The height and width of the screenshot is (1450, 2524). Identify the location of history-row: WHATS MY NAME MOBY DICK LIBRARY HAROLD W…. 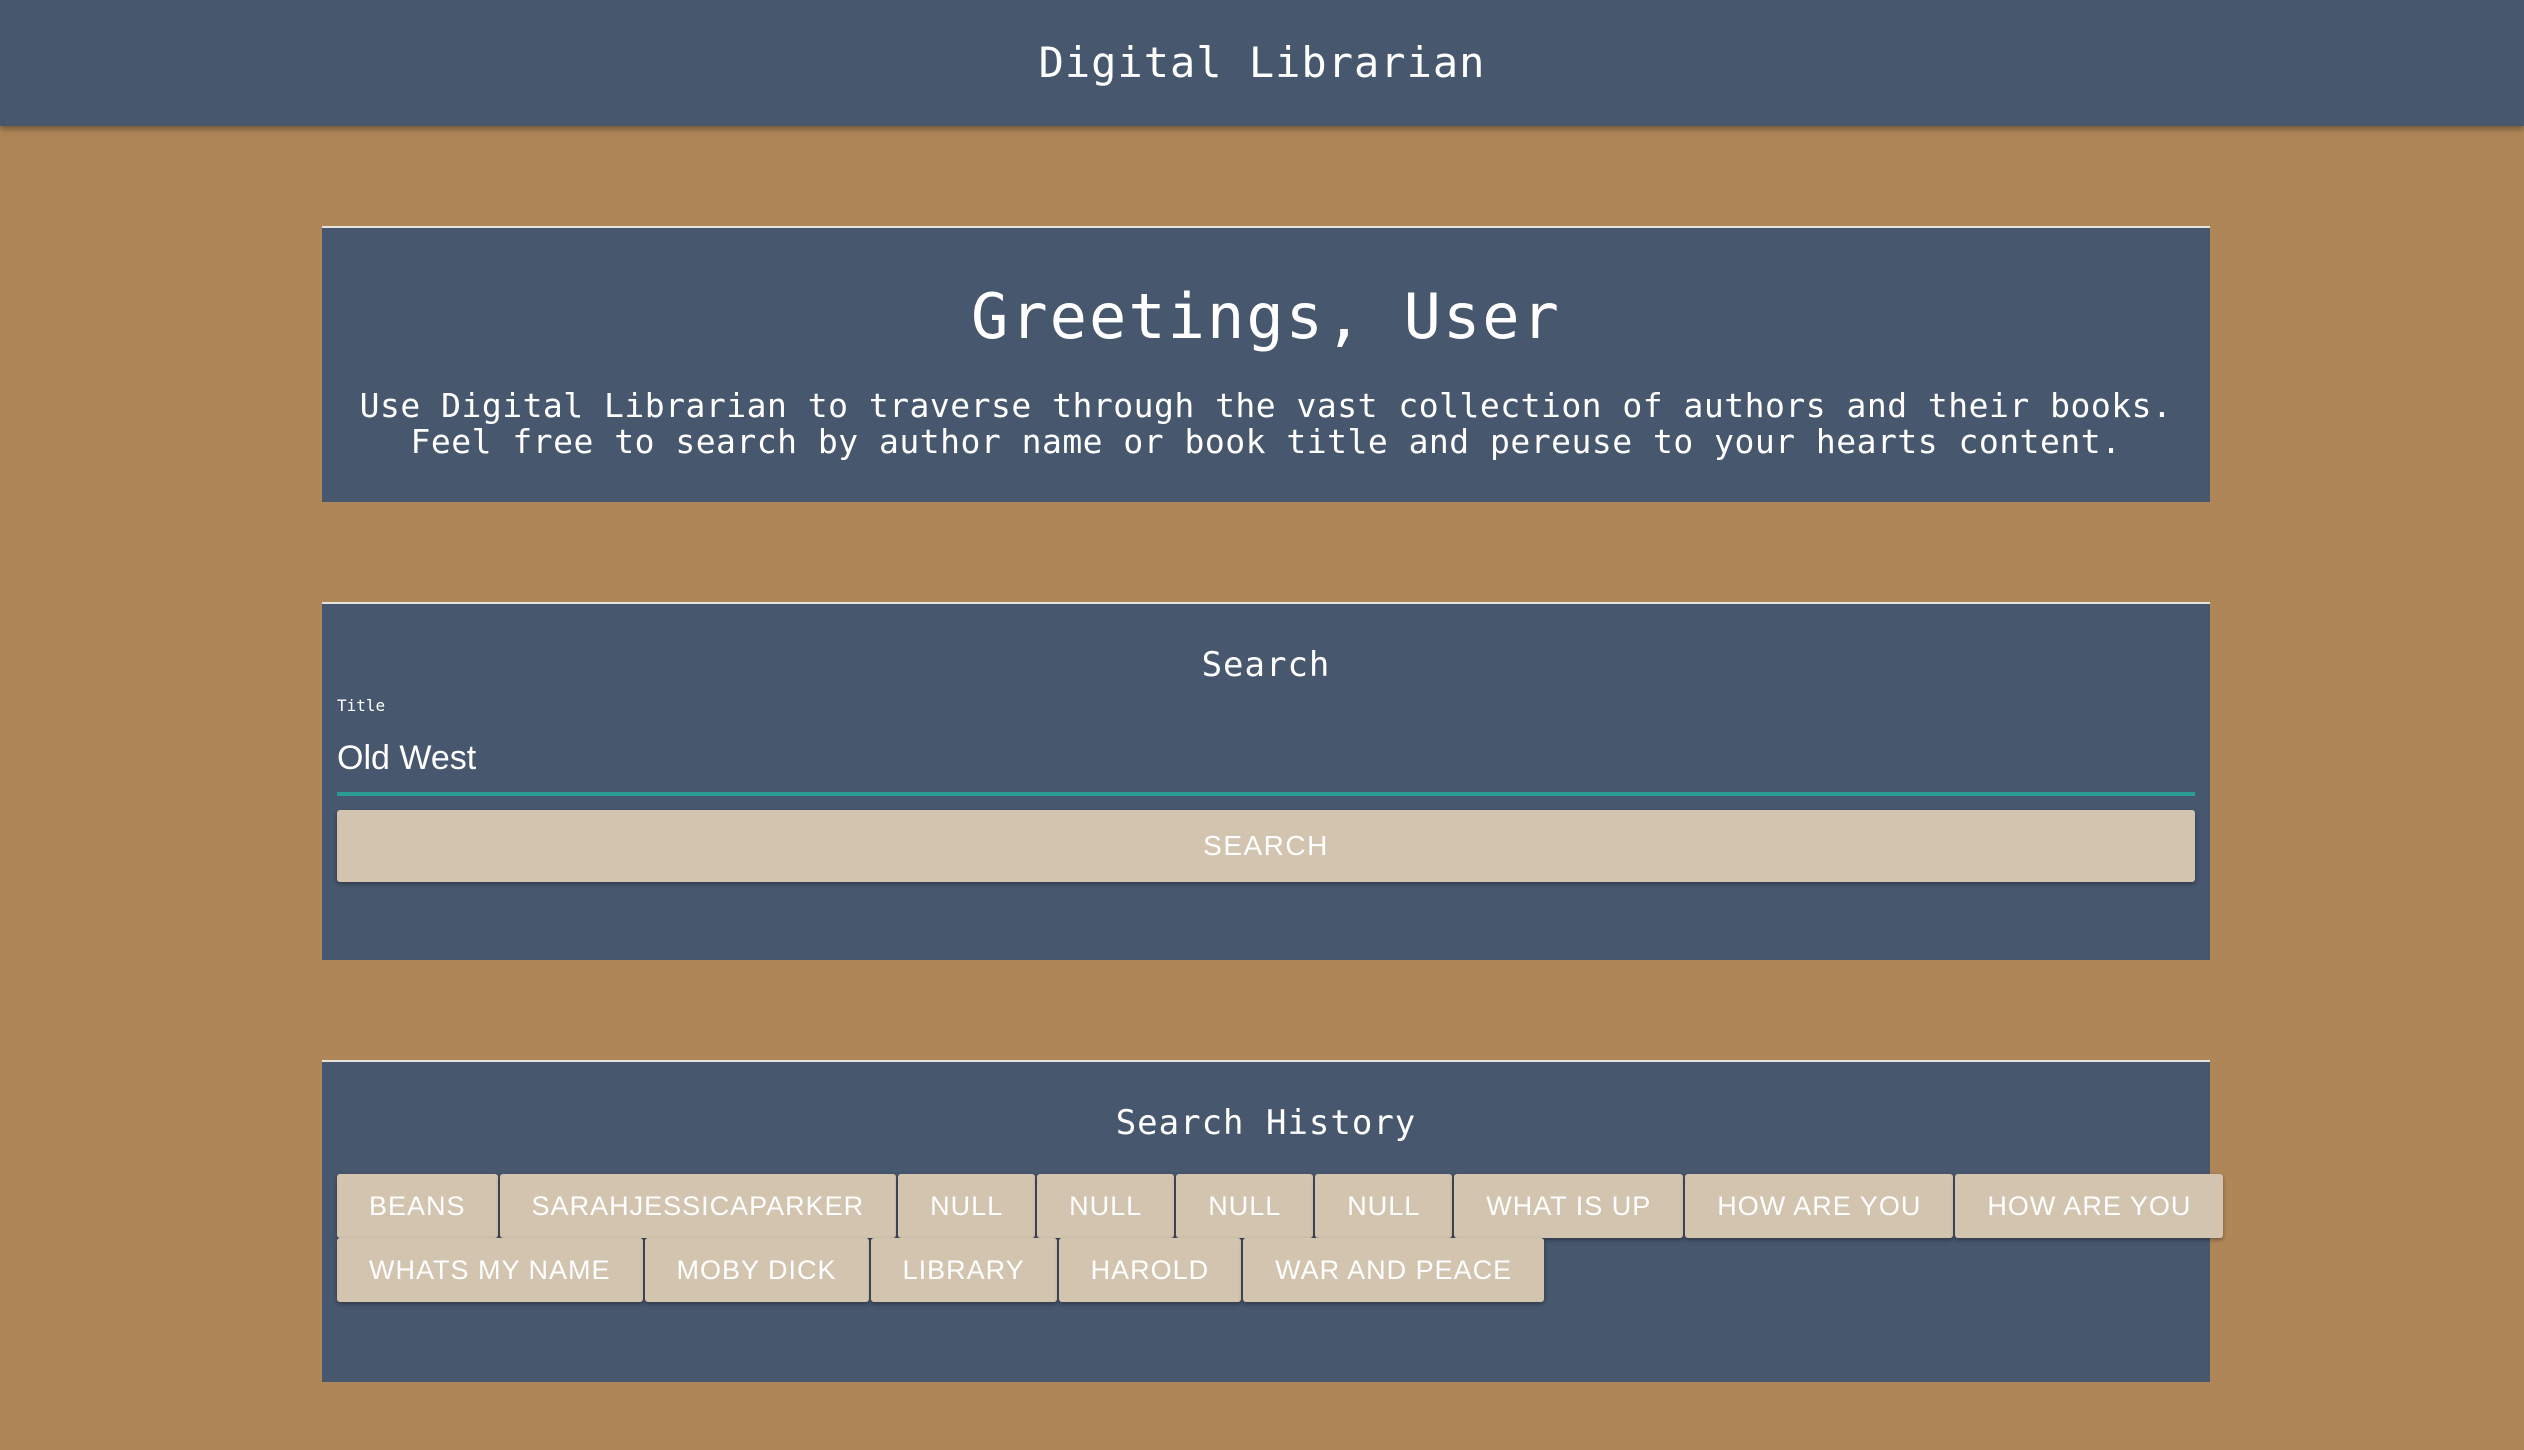
(1266, 1270).